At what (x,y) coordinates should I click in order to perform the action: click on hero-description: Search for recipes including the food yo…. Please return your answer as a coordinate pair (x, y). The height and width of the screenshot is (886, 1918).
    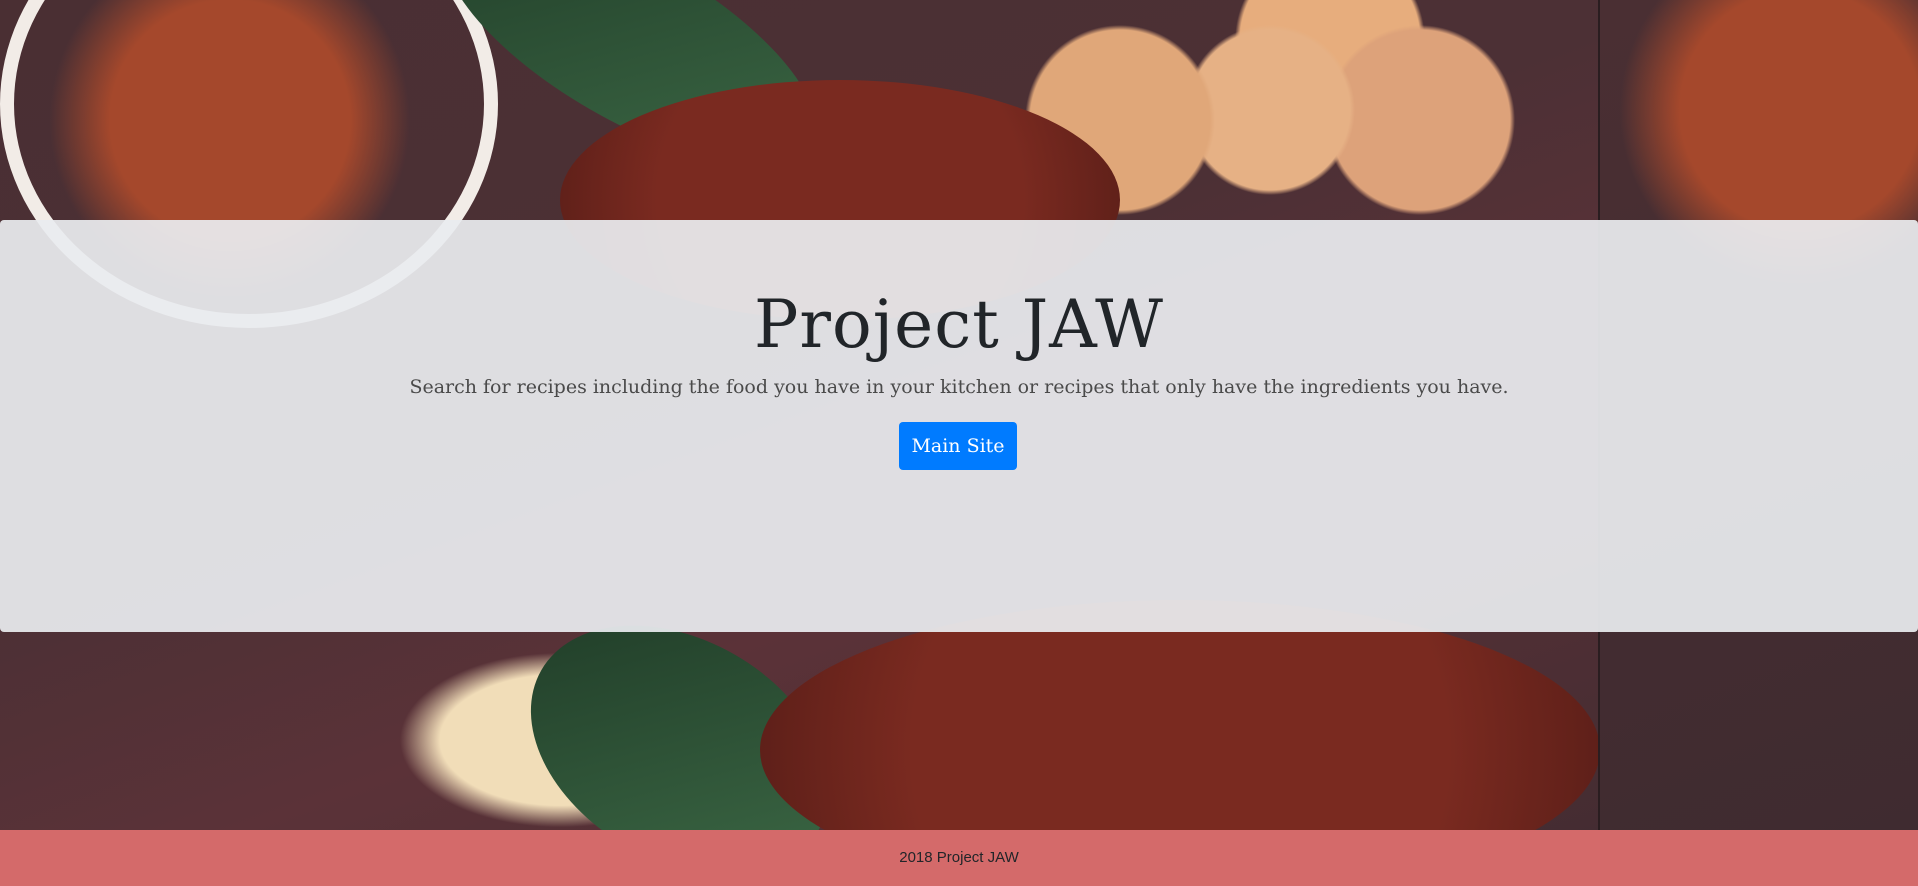
    Looking at the image, I should click on (959, 387).